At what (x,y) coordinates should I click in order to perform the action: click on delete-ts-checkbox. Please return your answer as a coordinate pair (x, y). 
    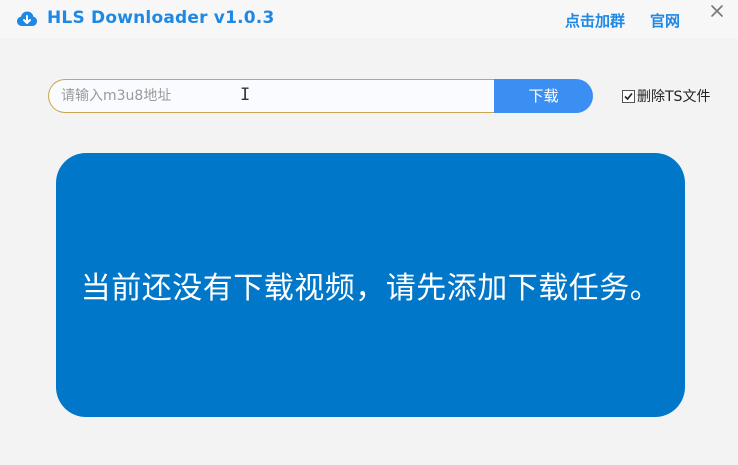
    Looking at the image, I should click on (628, 96).